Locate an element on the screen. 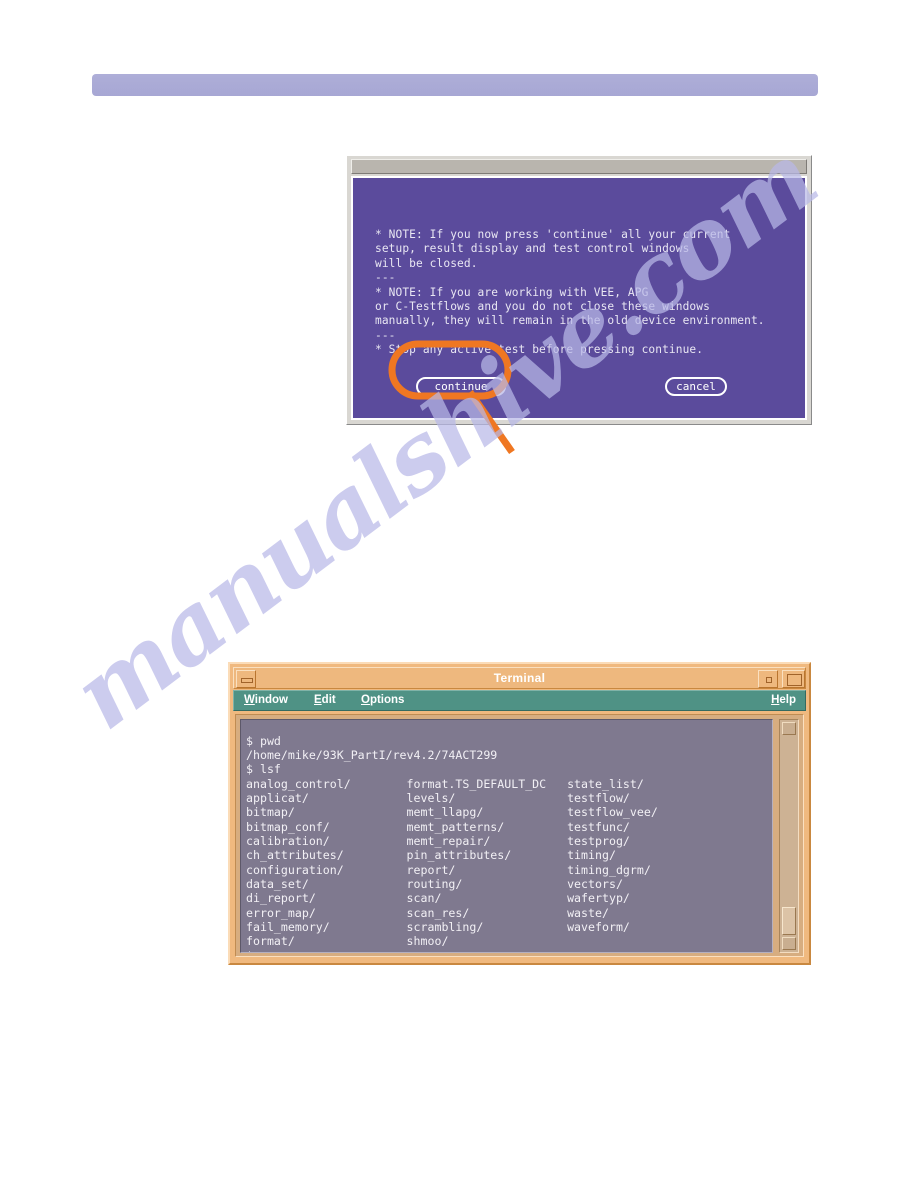 The height and width of the screenshot is (1188, 918). menu-help-rest: elp is located at coordinates (787, 700).